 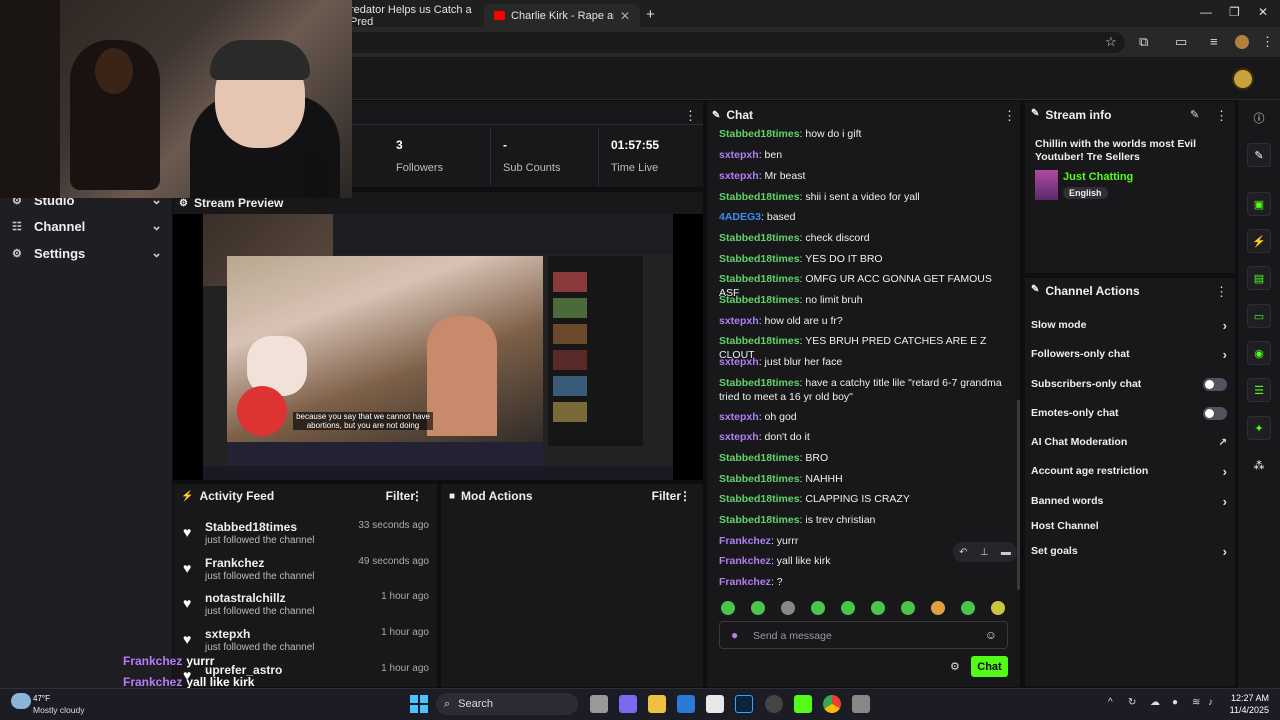 I want to click on channel-action-item: Emotes-only chat, so click(x=1129, y=413).